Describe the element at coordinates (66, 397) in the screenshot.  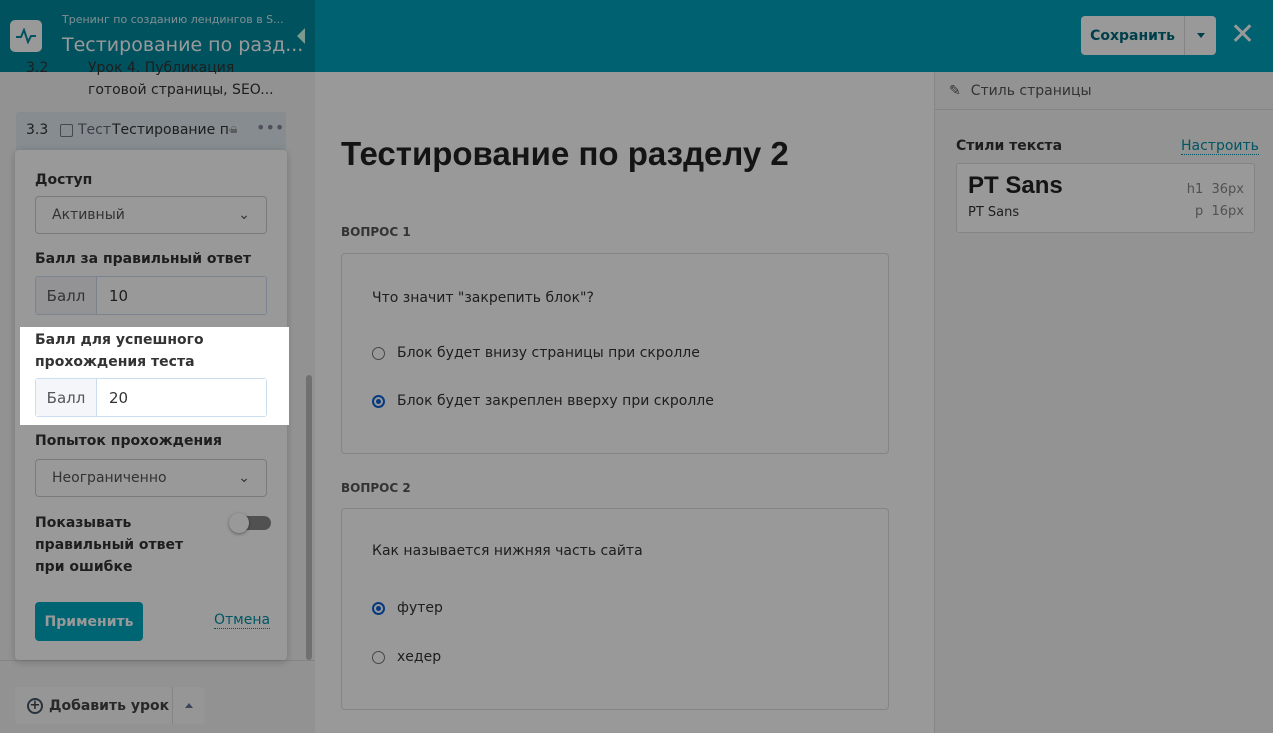
I see `pass-score-addon: Балл` at that location.